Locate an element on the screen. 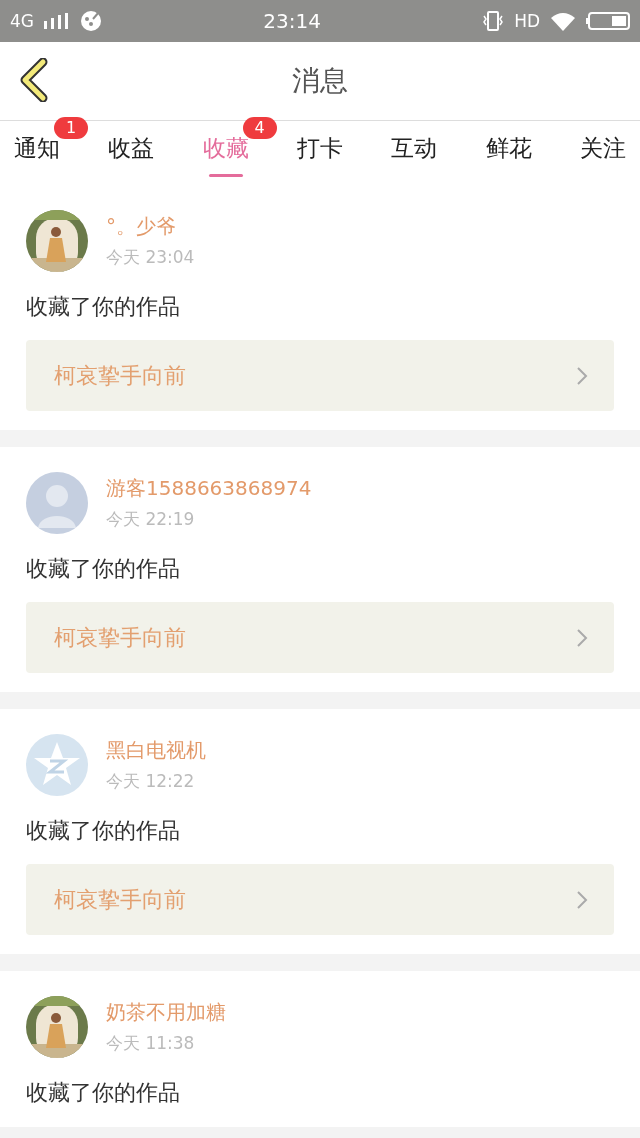  hd-label: HD is located at coordinates (527, 21).